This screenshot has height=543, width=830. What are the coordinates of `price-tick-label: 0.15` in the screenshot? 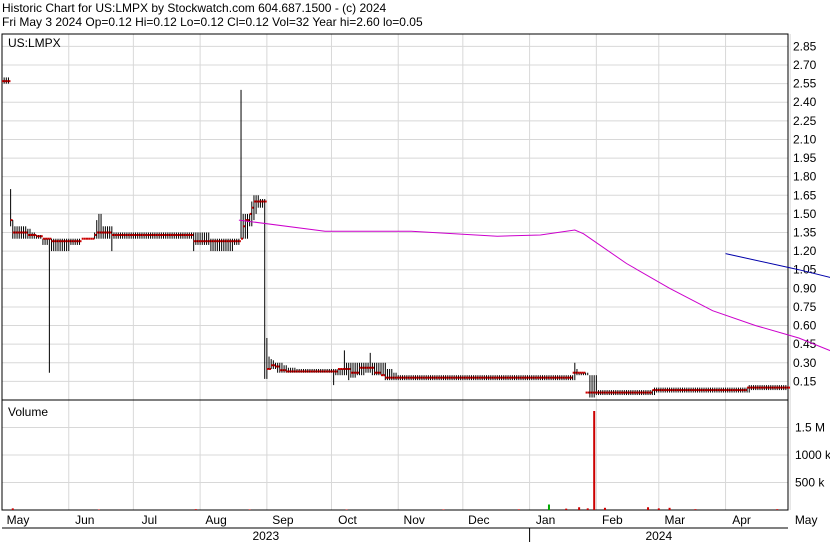 It's located at (805, 381).